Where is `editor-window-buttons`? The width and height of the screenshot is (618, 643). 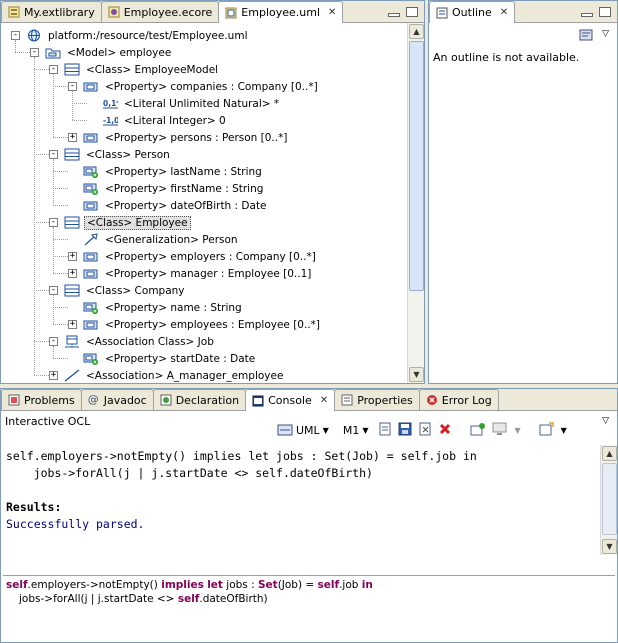
editor-window-buttons is located at coordinates (403, 14).